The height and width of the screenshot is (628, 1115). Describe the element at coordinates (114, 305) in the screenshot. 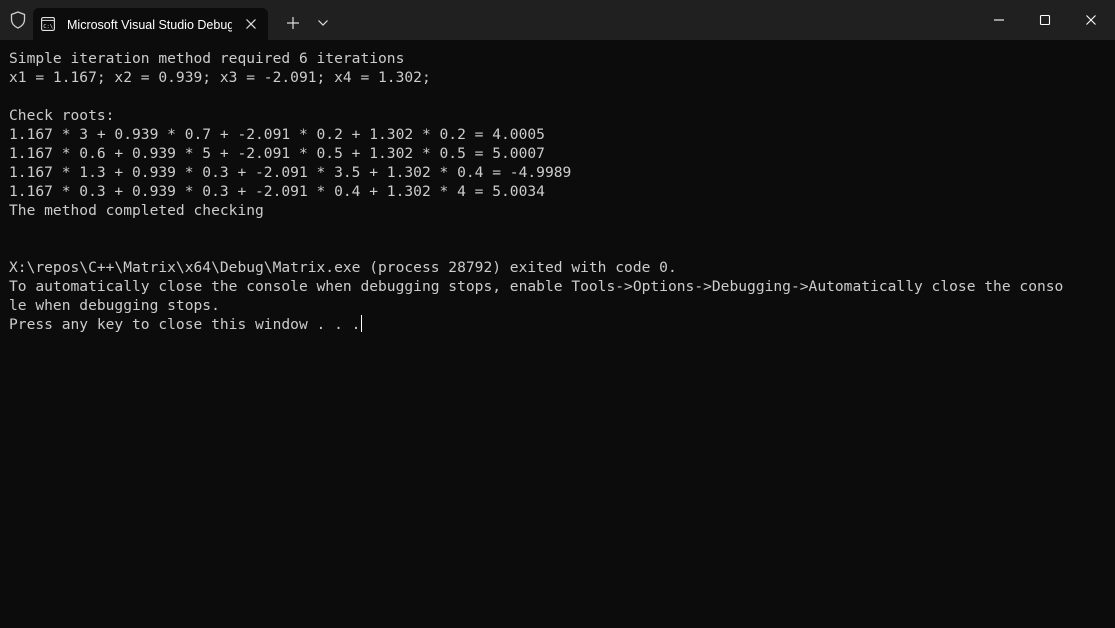

I see `output-line: le when debugging stops.` at that location.